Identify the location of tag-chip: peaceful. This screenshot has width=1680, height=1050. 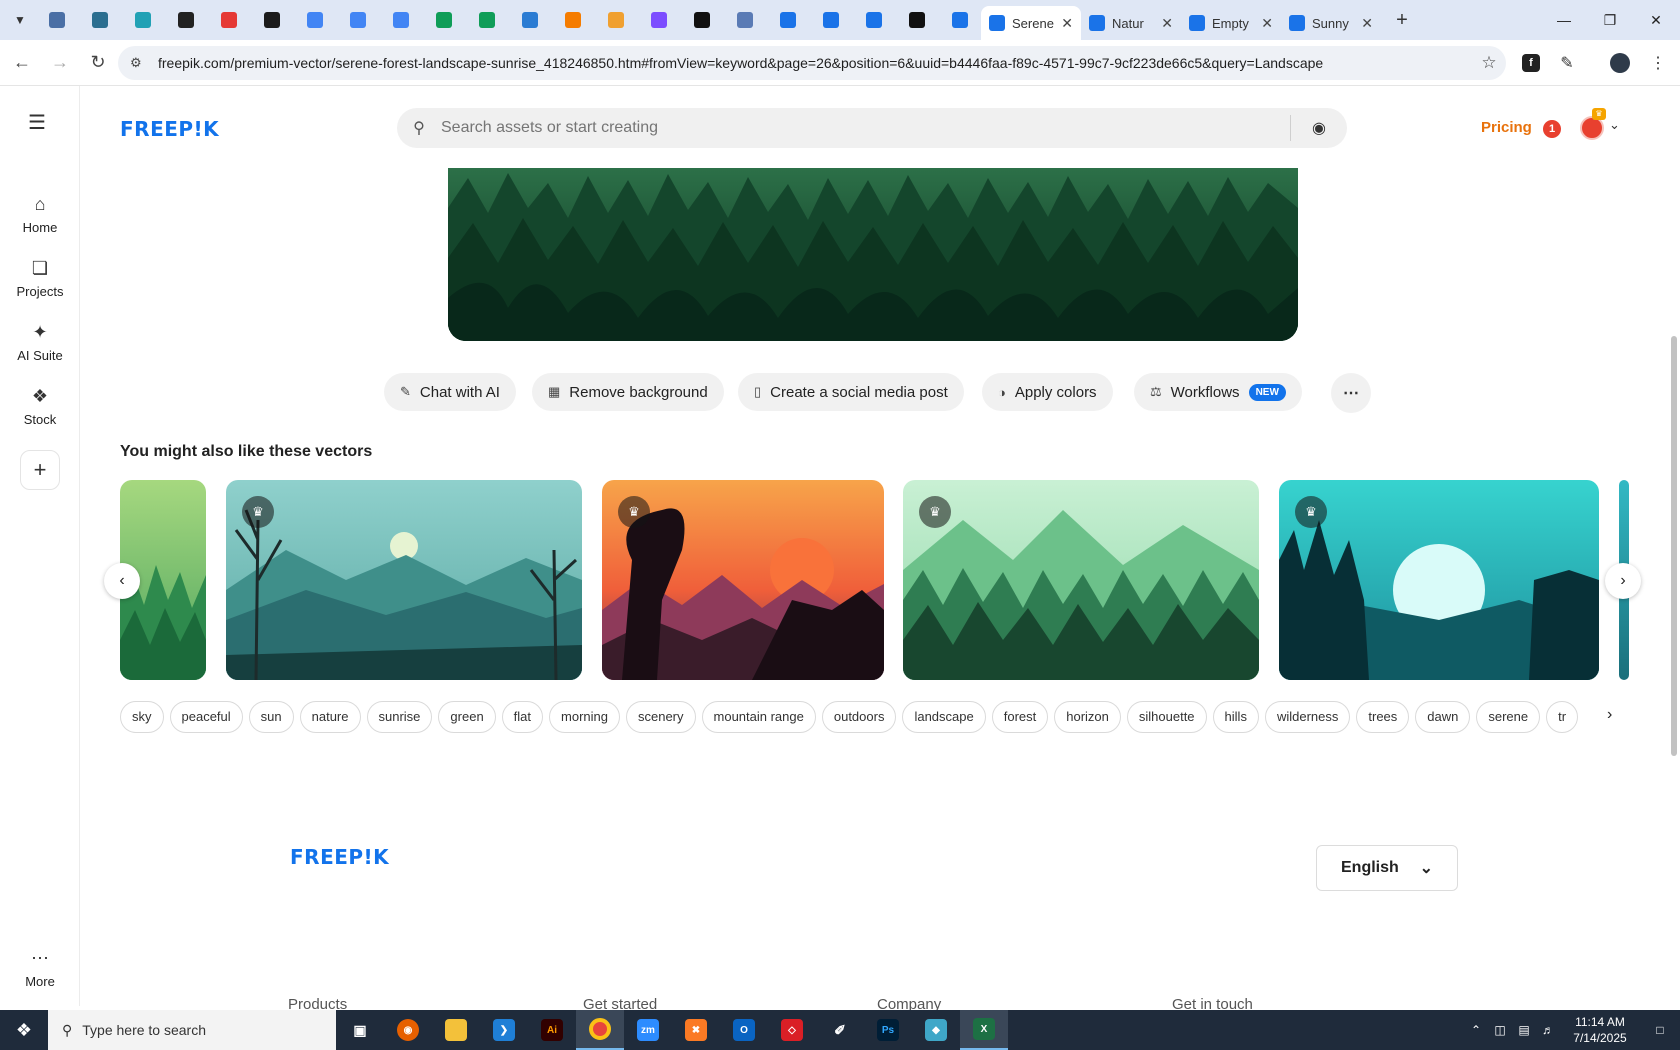
(206, 717).